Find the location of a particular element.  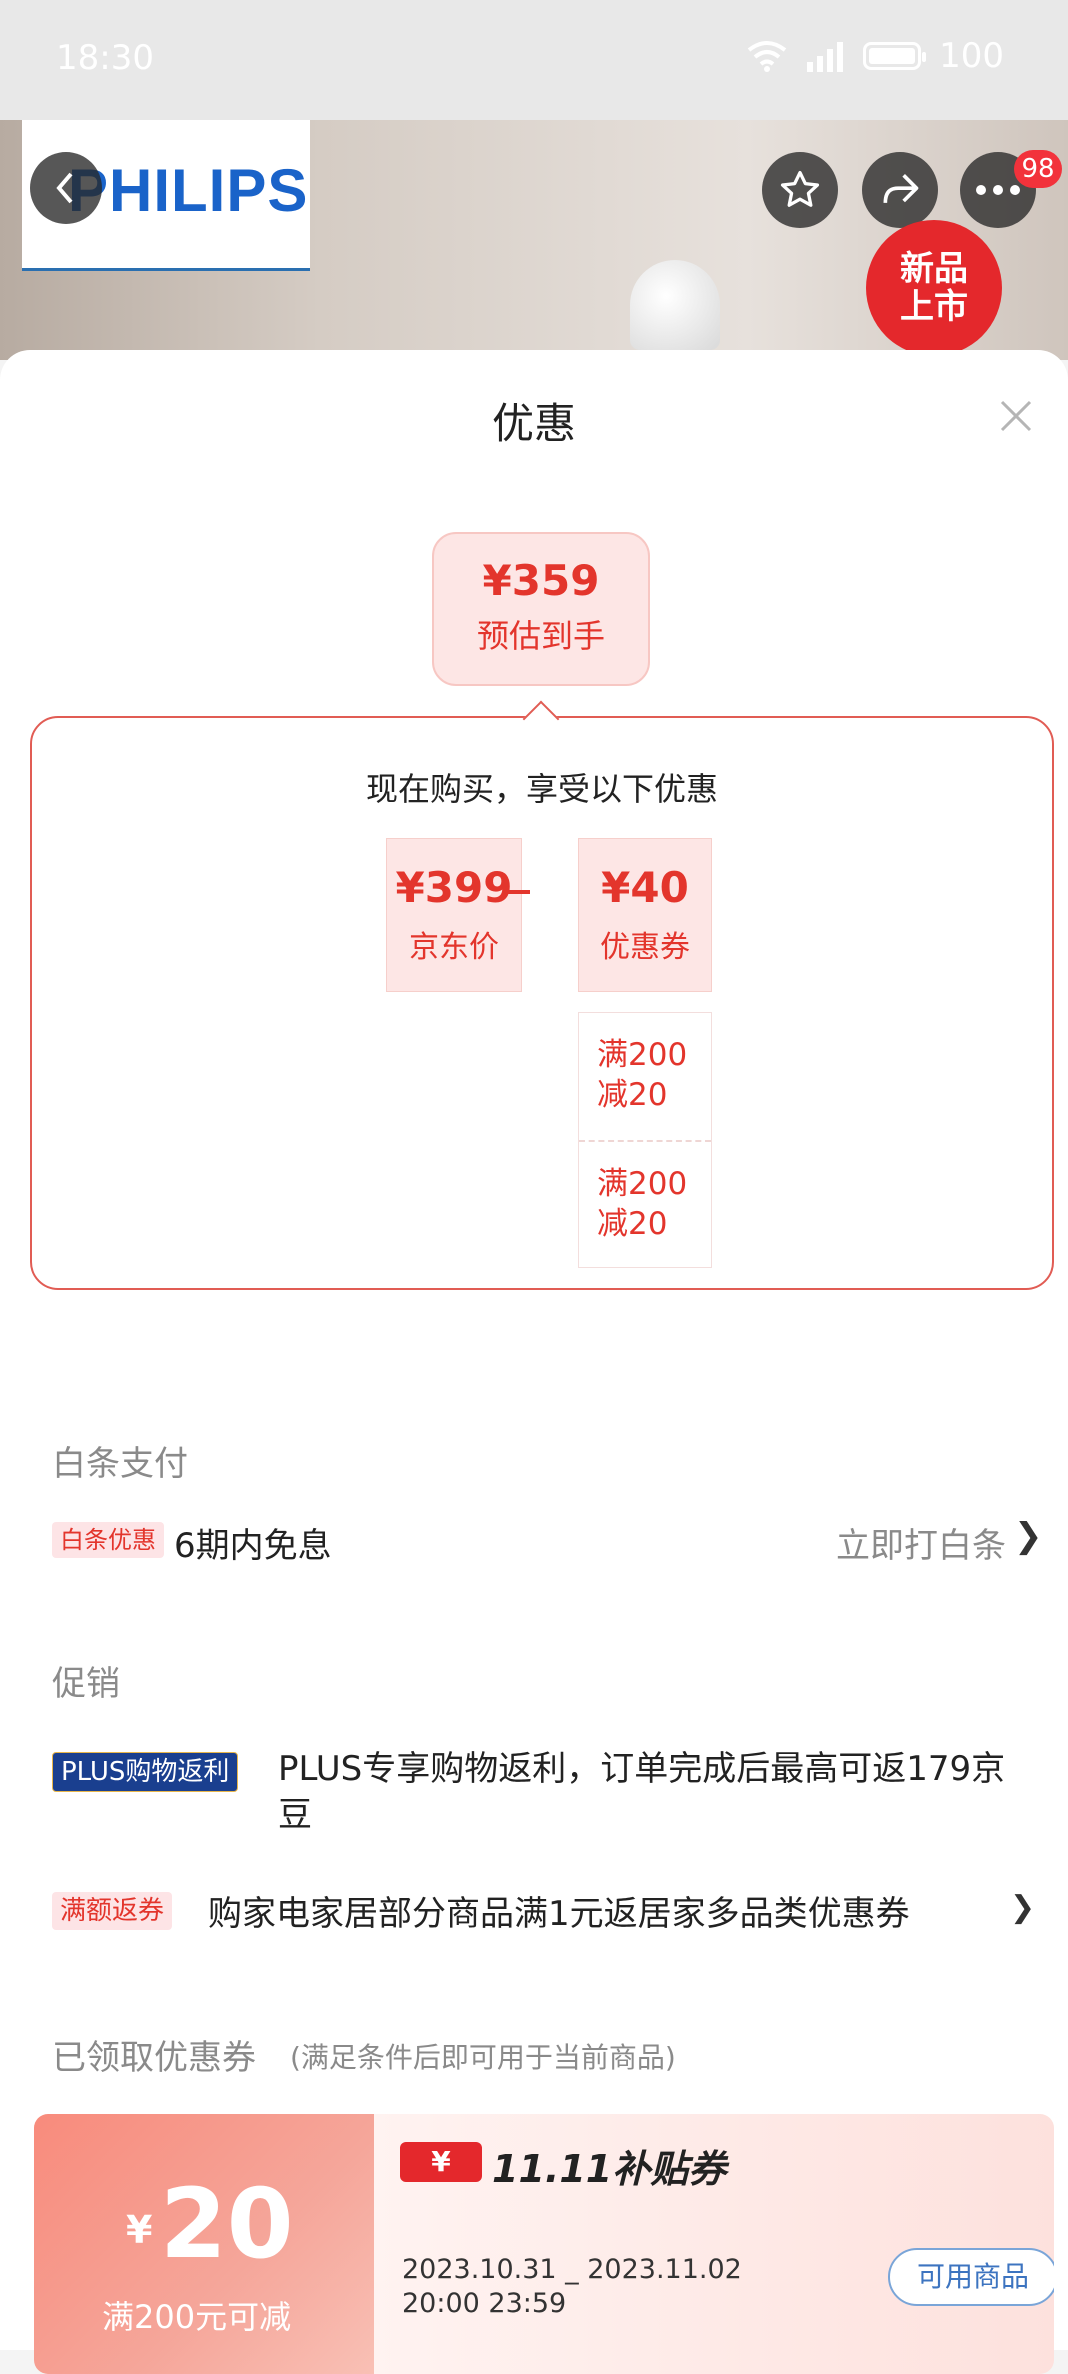

return-coupon-text: 购家电家居部分商品满1元返居家多品类优惠券 is located at coordinates (559, 1910).